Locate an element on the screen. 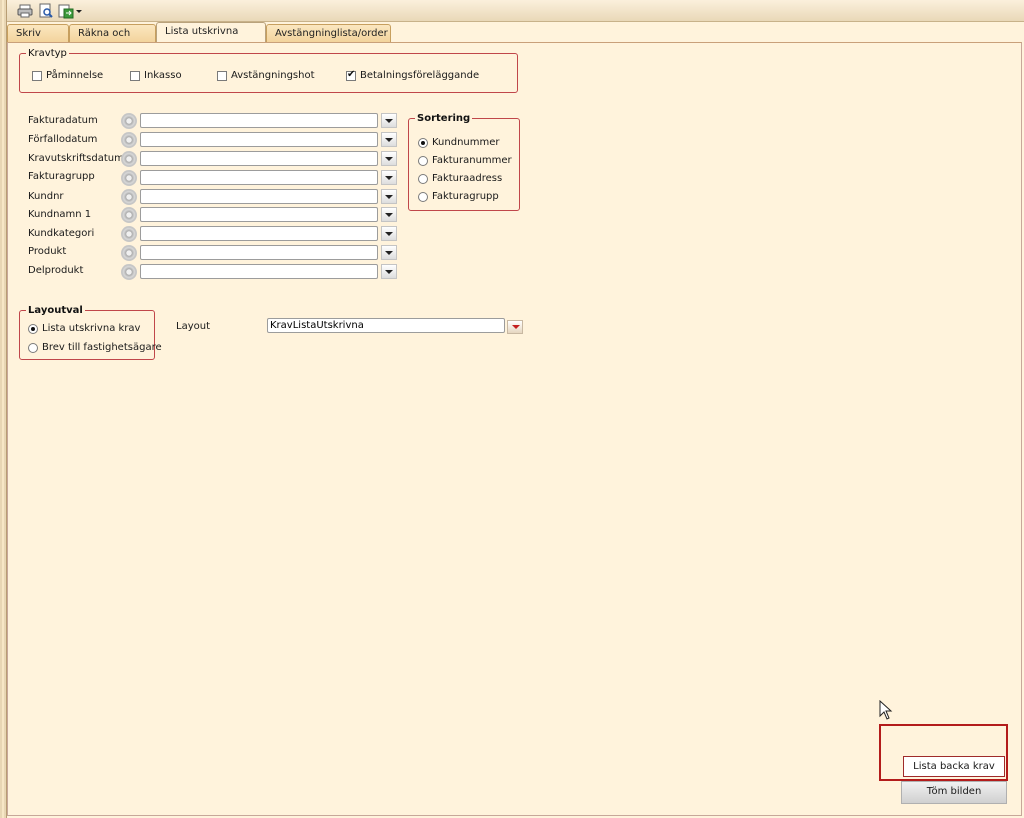 This screenshot has height=818, width=1024. label-delprodukt: Delprodukt is located at coordinates (56, 270).